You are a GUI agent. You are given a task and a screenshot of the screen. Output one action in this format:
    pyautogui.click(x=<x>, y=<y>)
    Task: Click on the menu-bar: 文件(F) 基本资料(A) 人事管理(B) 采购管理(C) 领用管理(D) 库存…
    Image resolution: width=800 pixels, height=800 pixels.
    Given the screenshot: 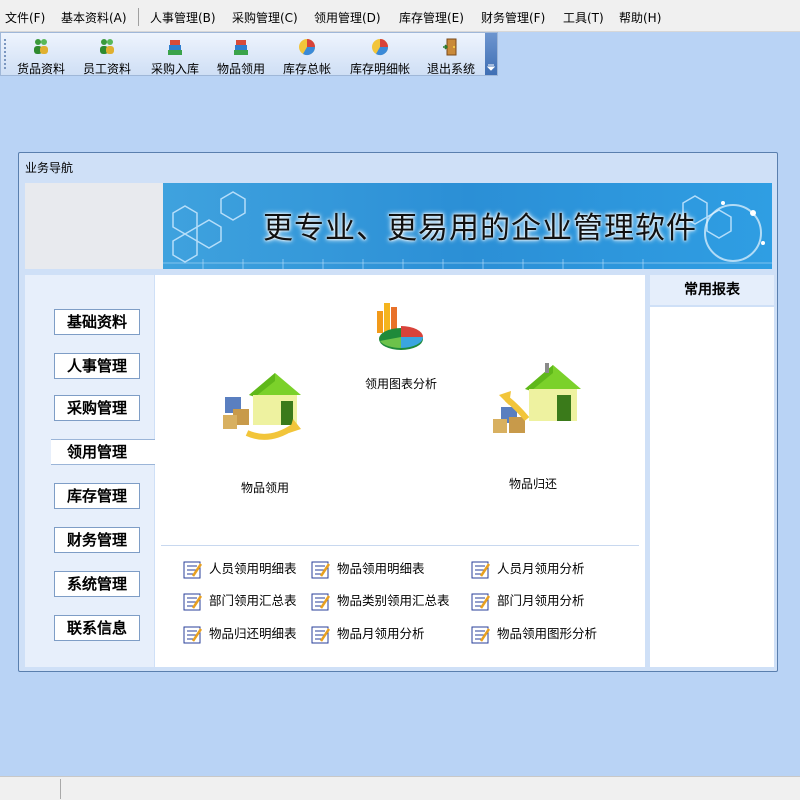 What is the action you would take?
    pyautogui.click(x=400, y=16)
    